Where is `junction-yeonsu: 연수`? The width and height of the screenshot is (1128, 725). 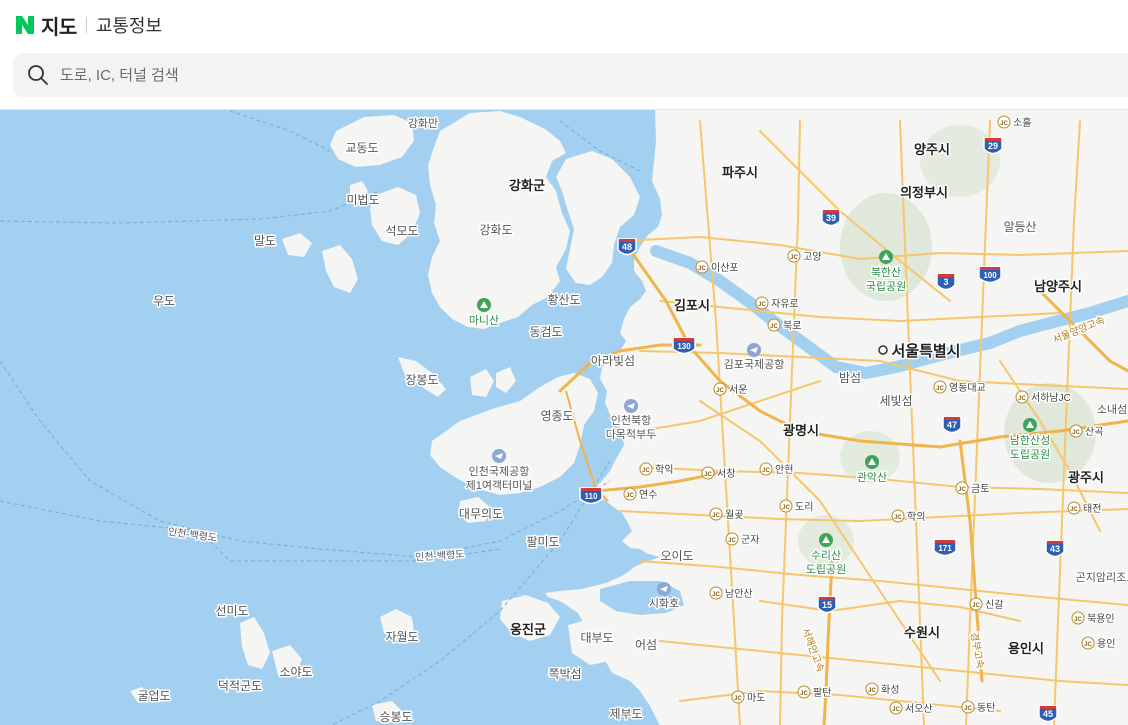 junction-yeonsu: 연수 is located at coordinates (648, 495).